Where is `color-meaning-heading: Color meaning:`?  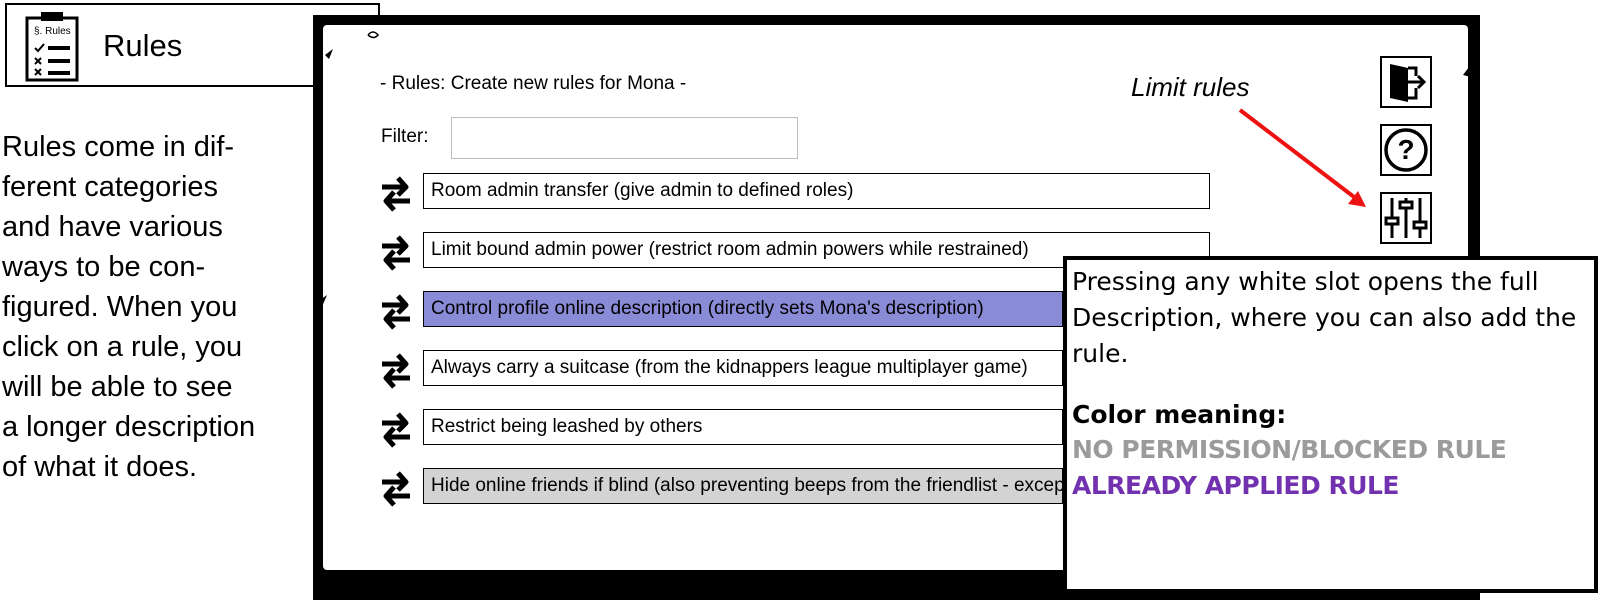 color-meaning-heading: Color meaning: is located at coordinates (1179, 414).